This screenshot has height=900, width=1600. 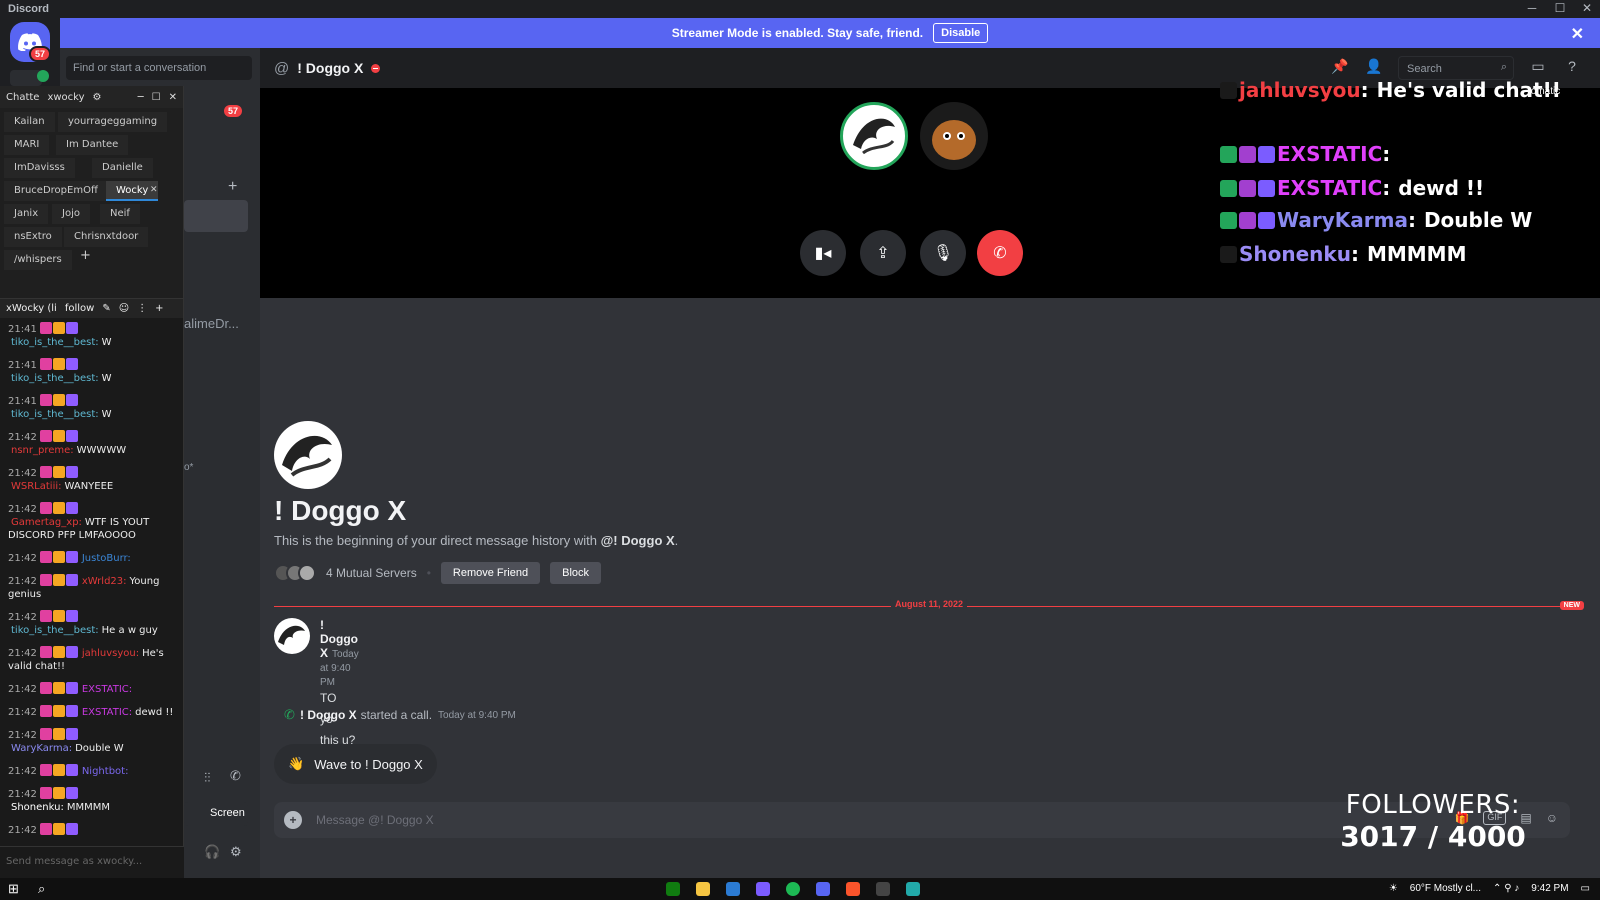 What do you see at coordinates (328, 715) in the screenshot?
I see `system-author: ! Doggo X` at bounding box center [328, 715].